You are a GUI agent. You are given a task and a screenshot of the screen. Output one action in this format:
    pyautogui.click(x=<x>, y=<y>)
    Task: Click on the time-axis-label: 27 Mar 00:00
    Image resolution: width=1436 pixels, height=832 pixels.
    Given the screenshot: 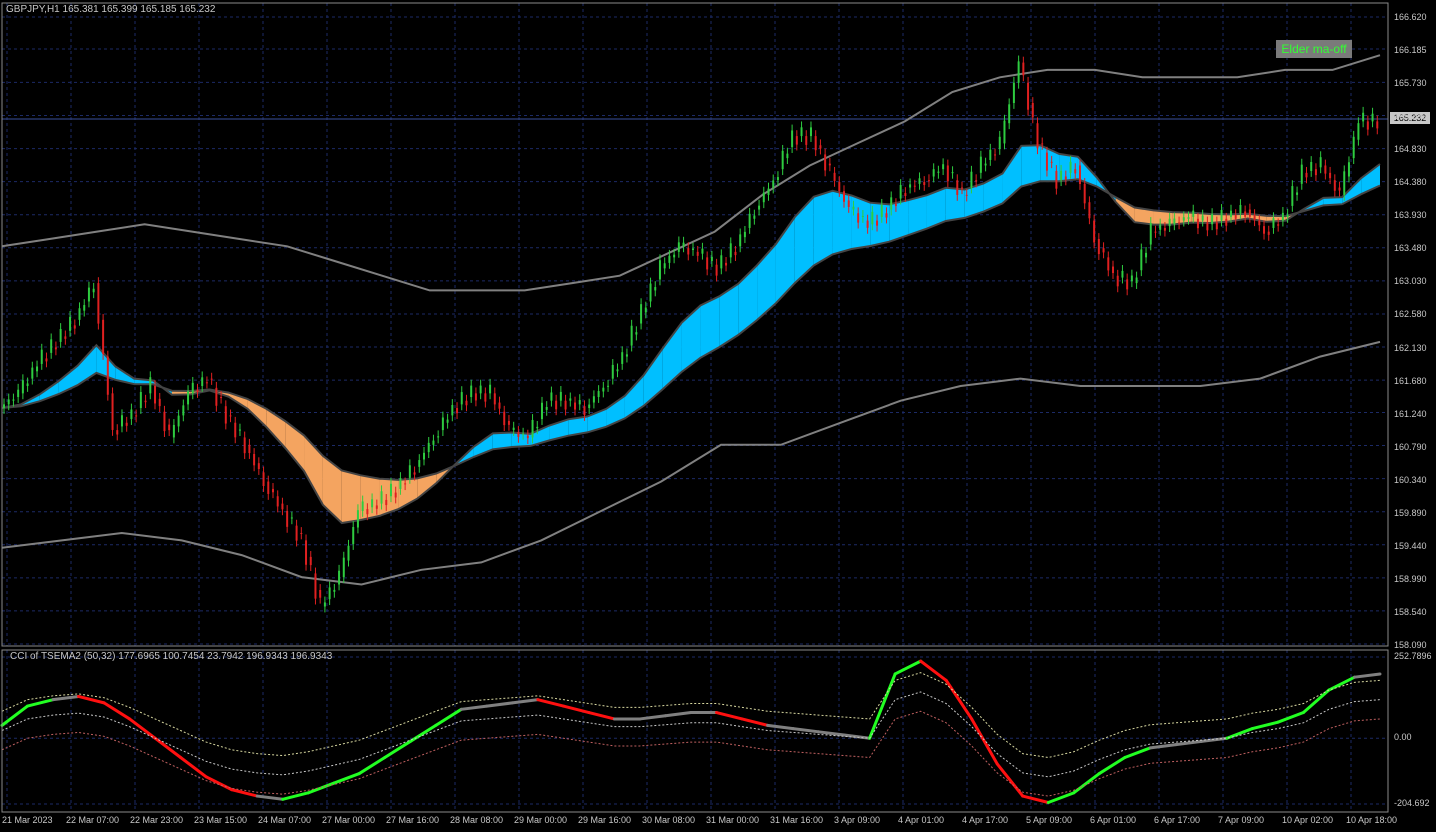 What is the action you would take?
    pyautogui.click(x=349, y=820)
    